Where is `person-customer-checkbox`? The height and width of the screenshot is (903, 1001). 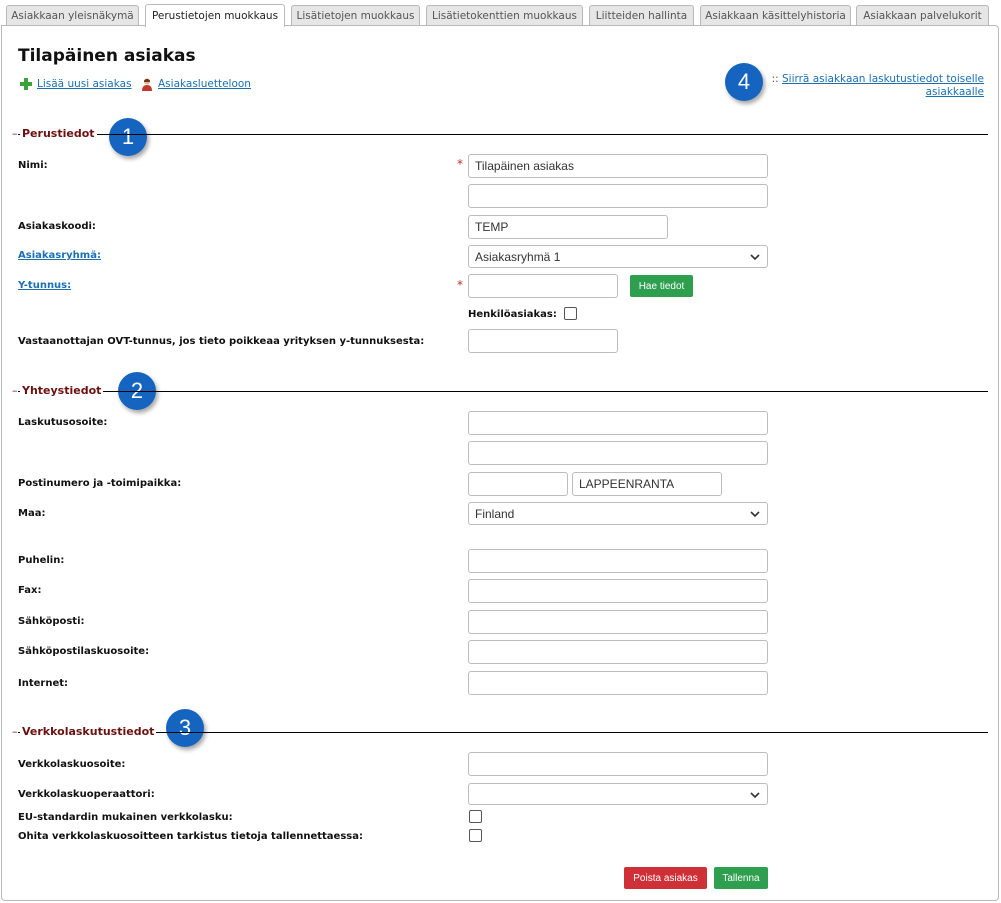
person-customer-checkbox is located at coordinates (570, 313).